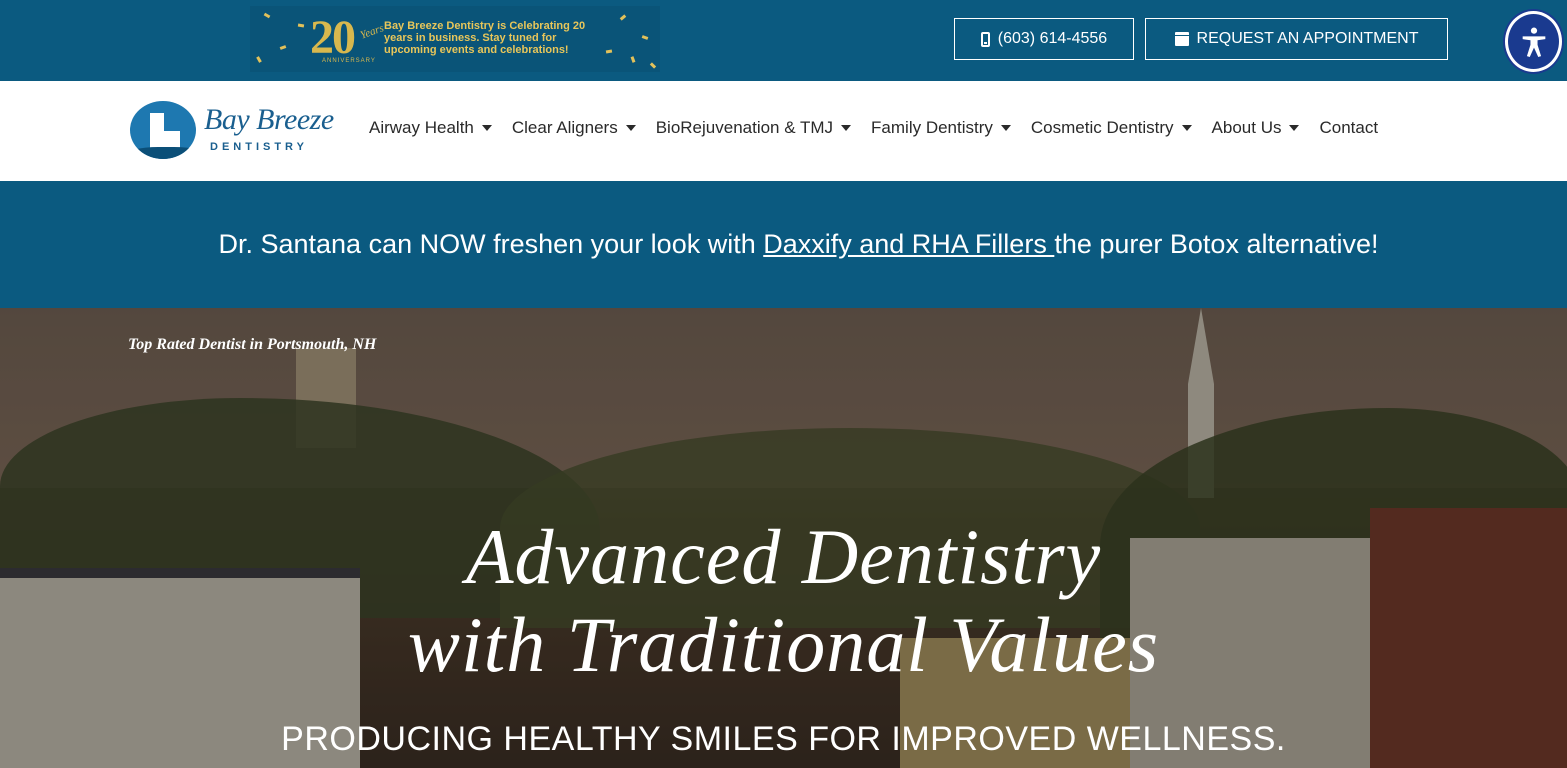 The image size is (1567, 768). Describe the element at coordinates (783, 556) in the screenshot. I see `hero-headline-line1: Advanced Dentistry` at that location.